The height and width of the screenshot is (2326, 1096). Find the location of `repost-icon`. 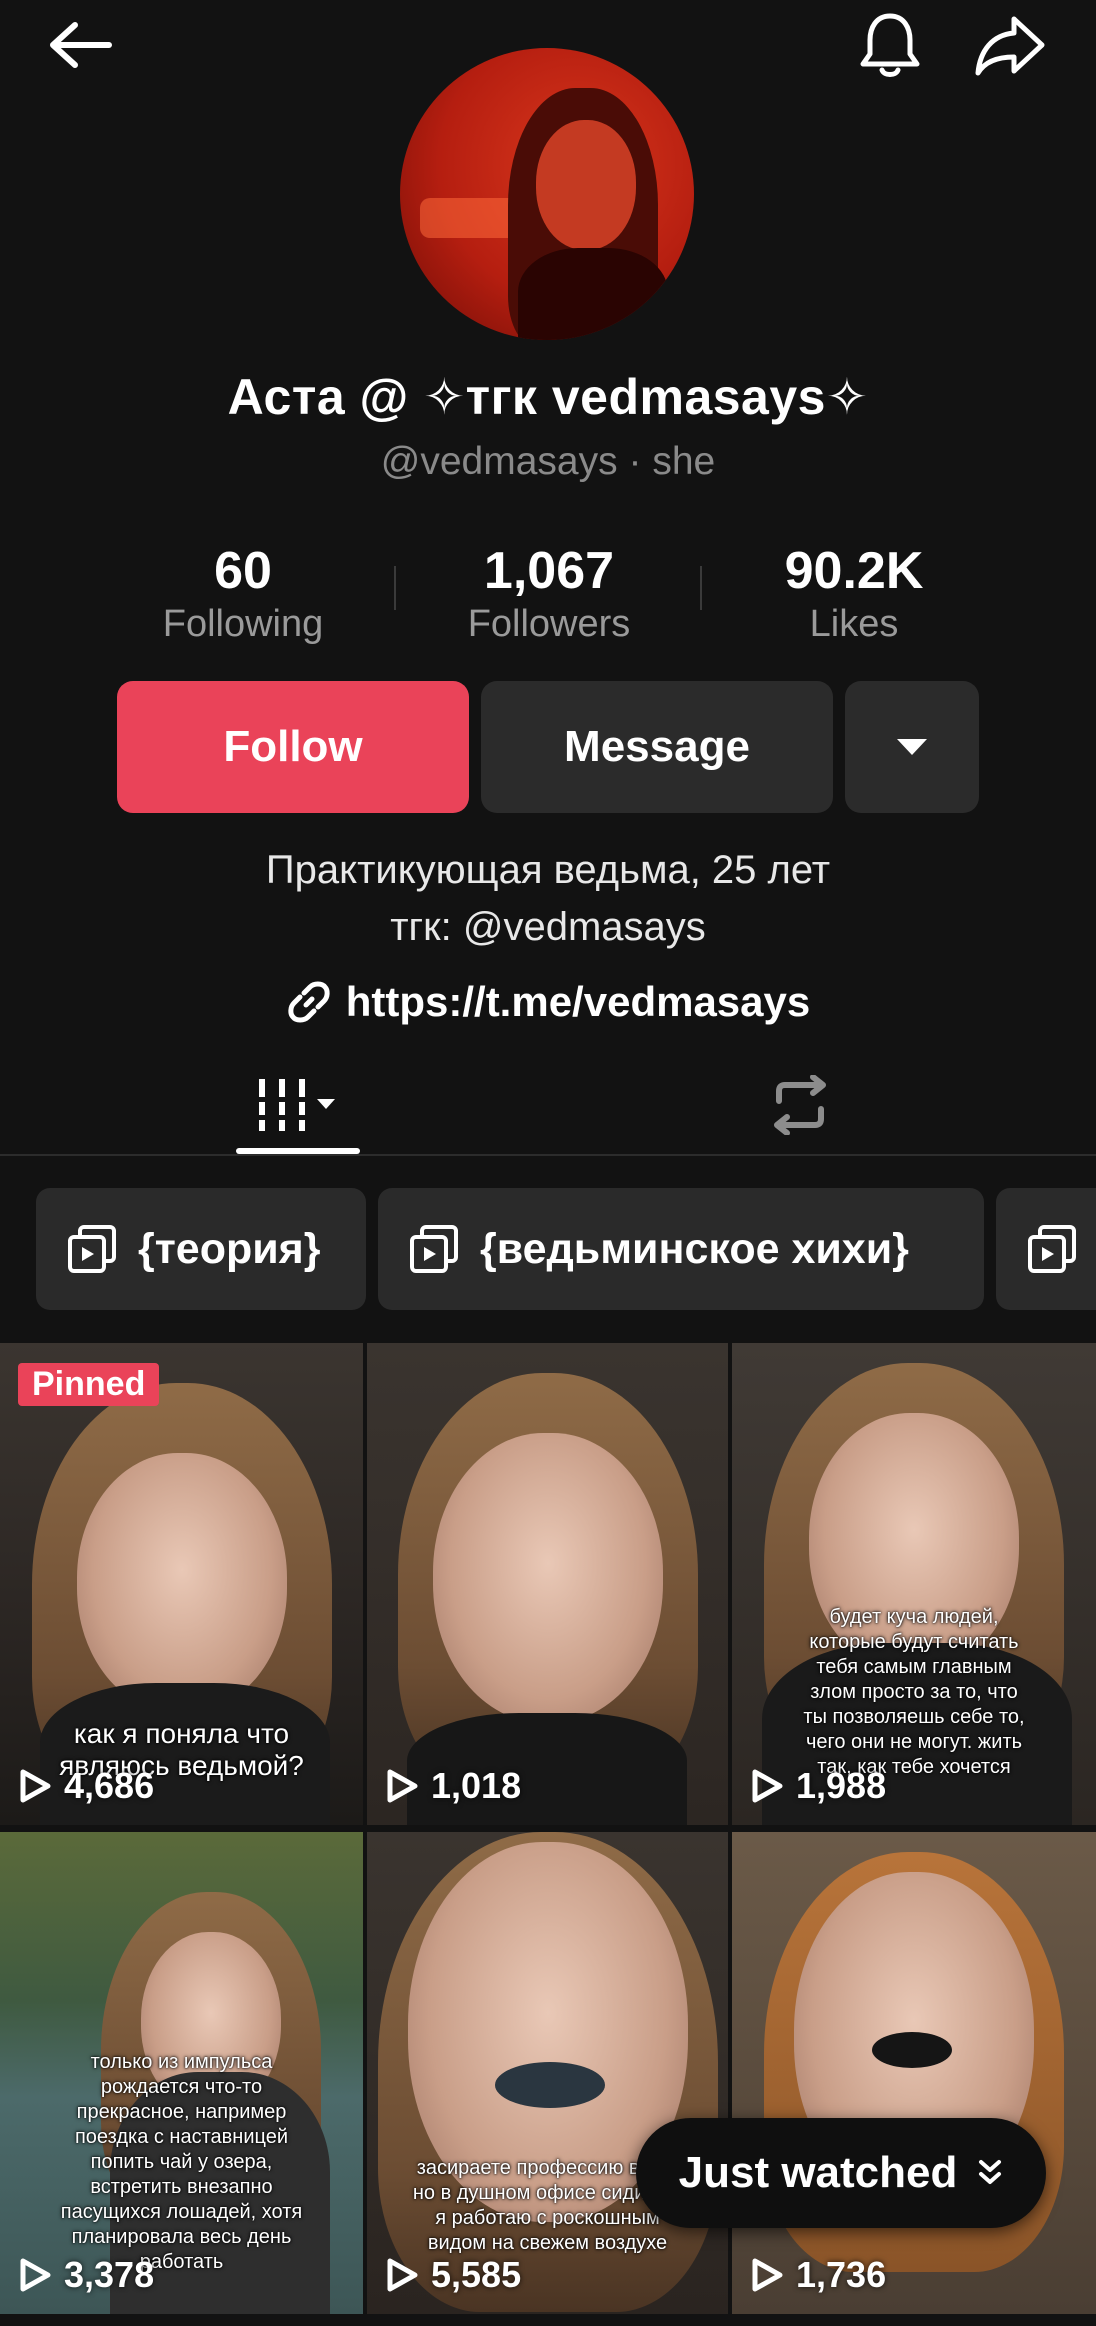

repost-icon is located at coordinates (800, 1105).